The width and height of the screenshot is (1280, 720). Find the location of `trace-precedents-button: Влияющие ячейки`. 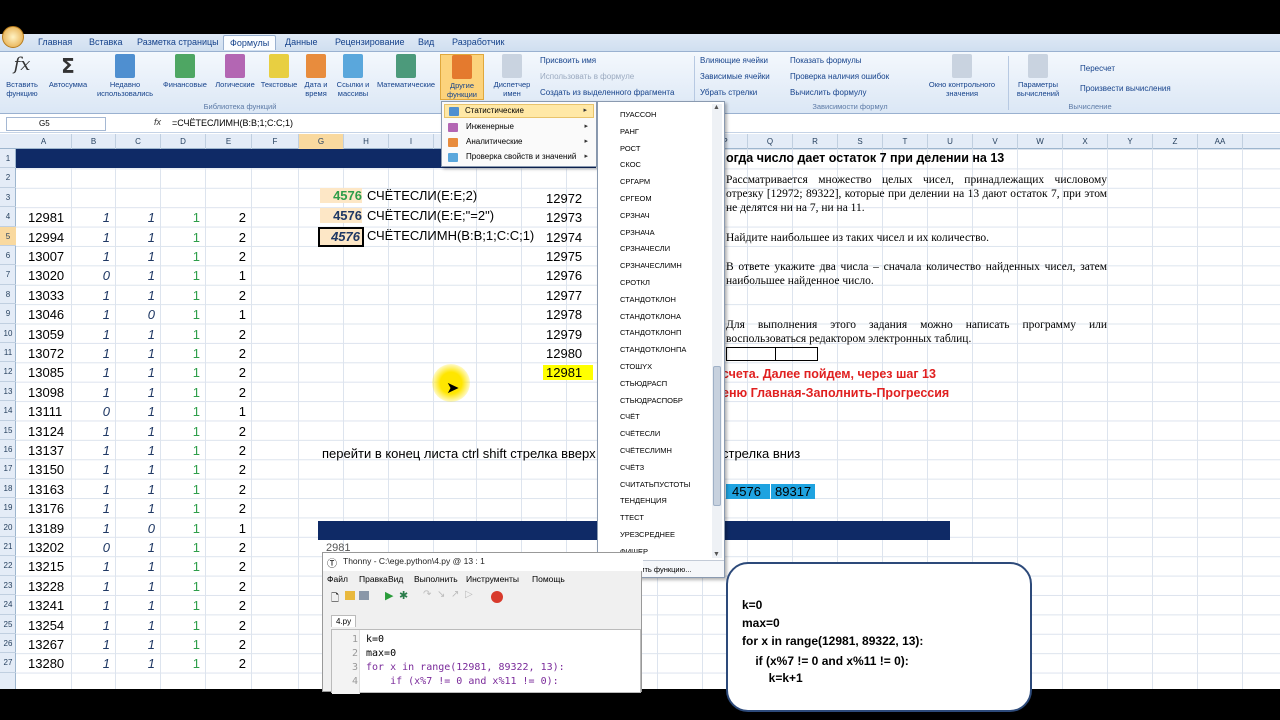

trace-precedents-button: Влияющие ячейки is located at coordinates (734, 60).